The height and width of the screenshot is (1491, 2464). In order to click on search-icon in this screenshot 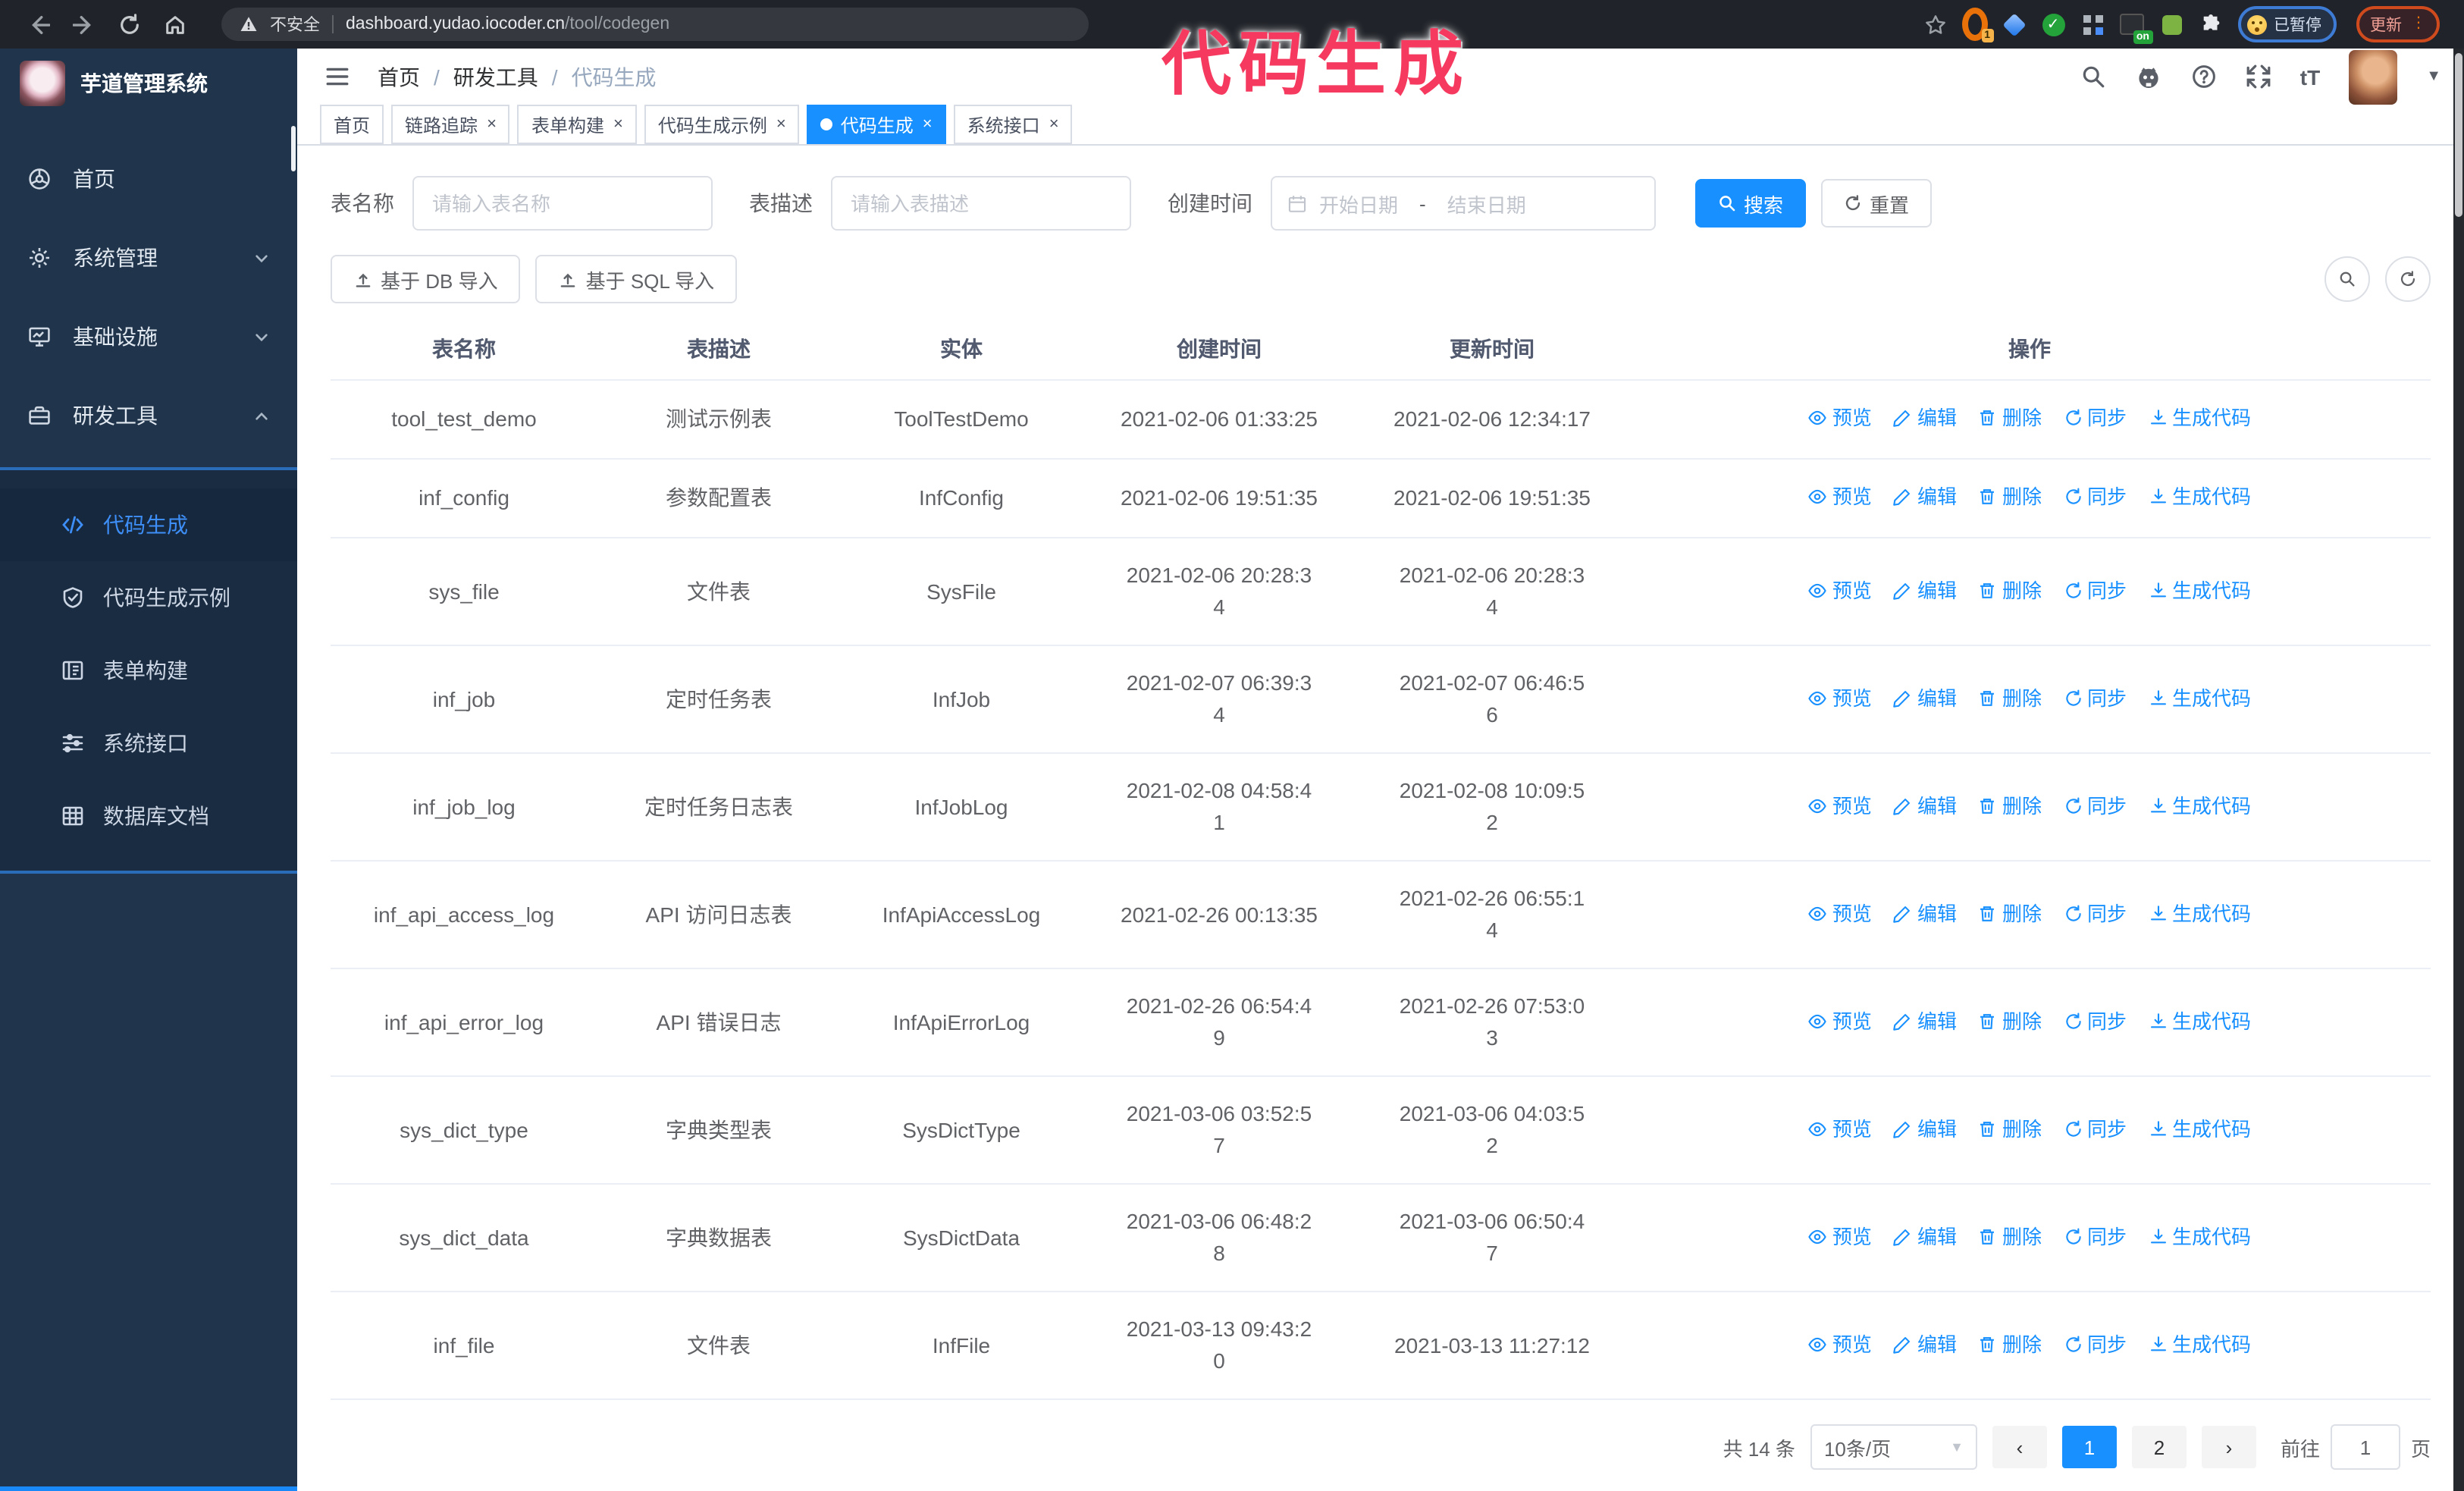, I will do `click(2093, 76)`.